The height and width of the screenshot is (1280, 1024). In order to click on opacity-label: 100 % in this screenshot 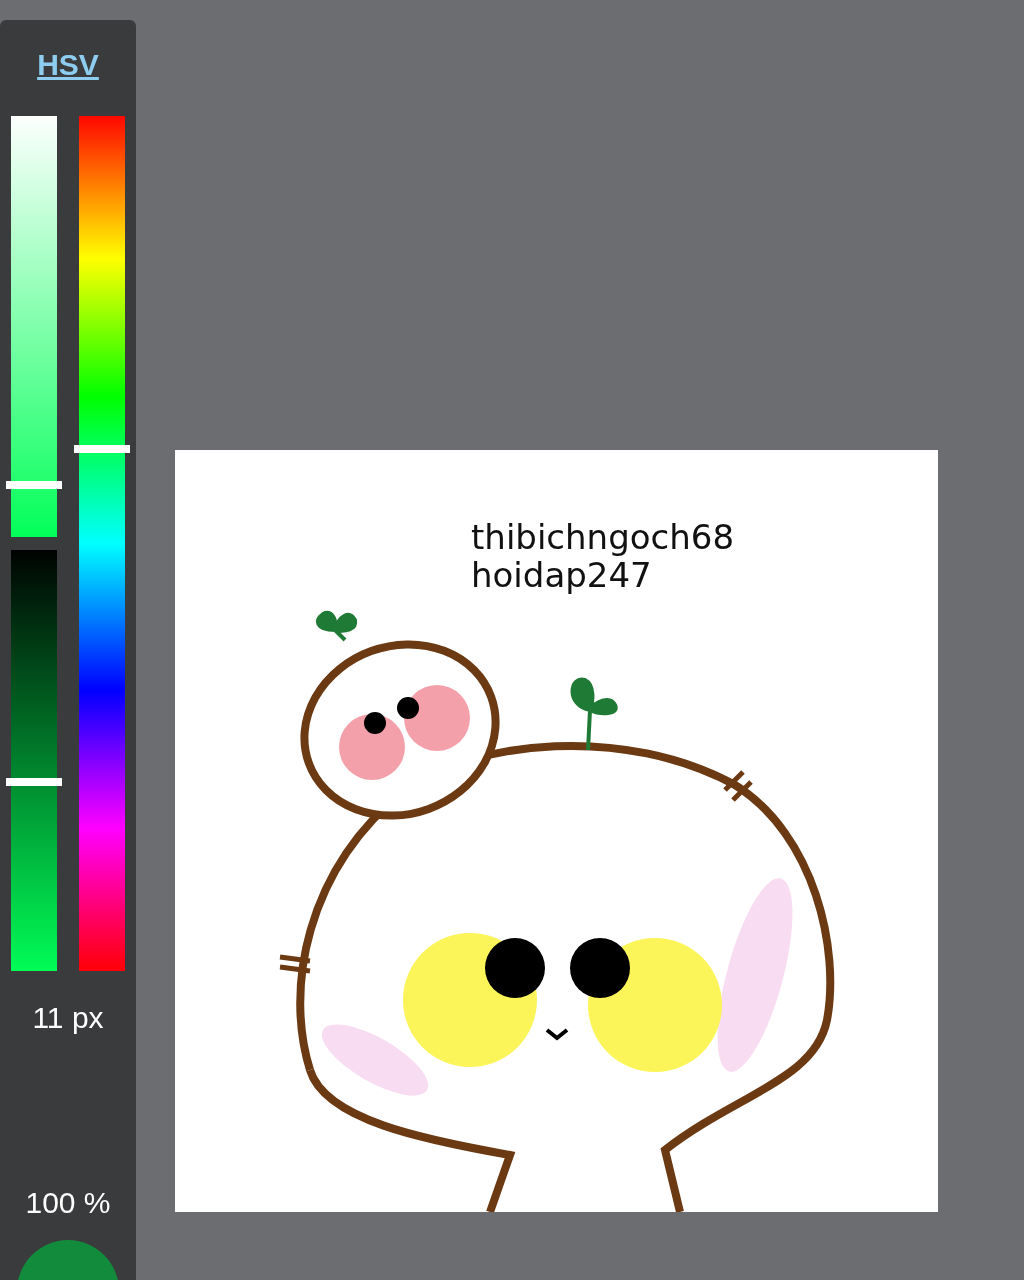, I will do `click(68, 1203)`.